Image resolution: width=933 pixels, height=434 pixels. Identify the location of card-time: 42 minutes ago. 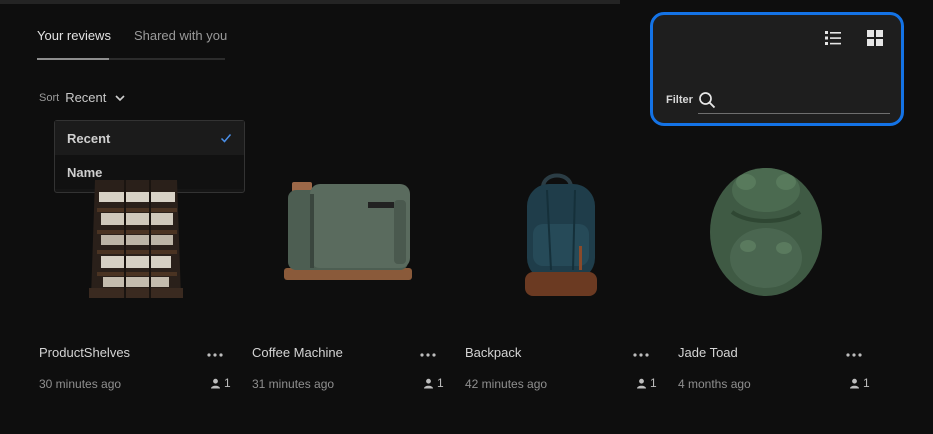
(506, 384).